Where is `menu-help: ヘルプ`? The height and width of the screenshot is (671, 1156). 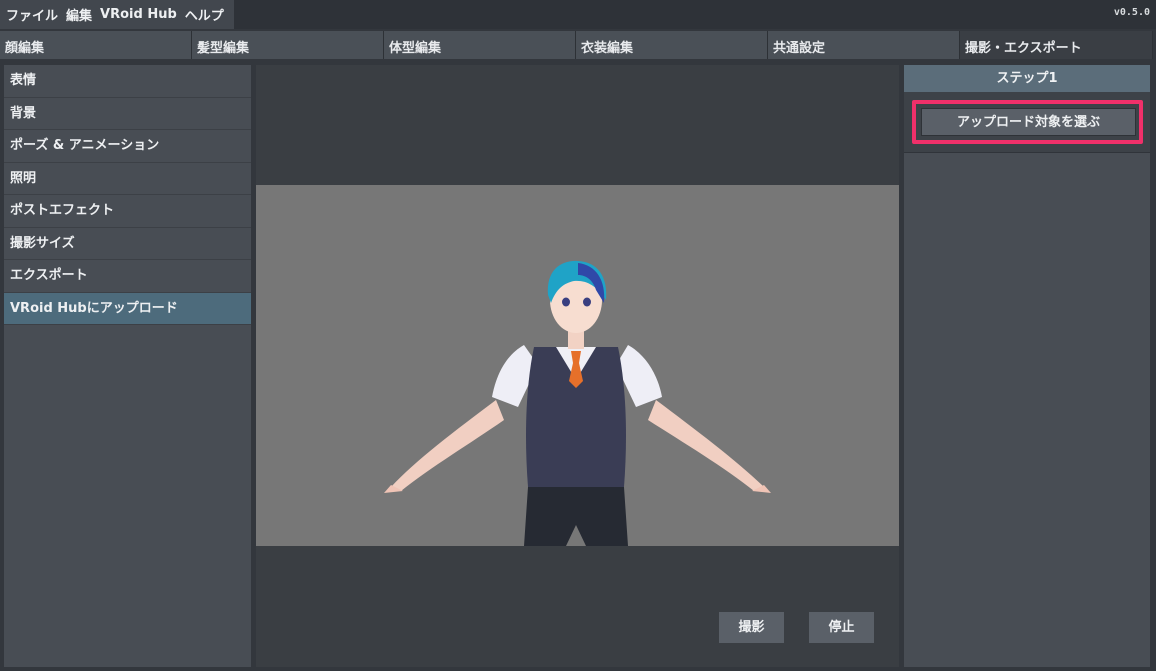 menu-help: ヘルプ is located at coordinates (204, 14).